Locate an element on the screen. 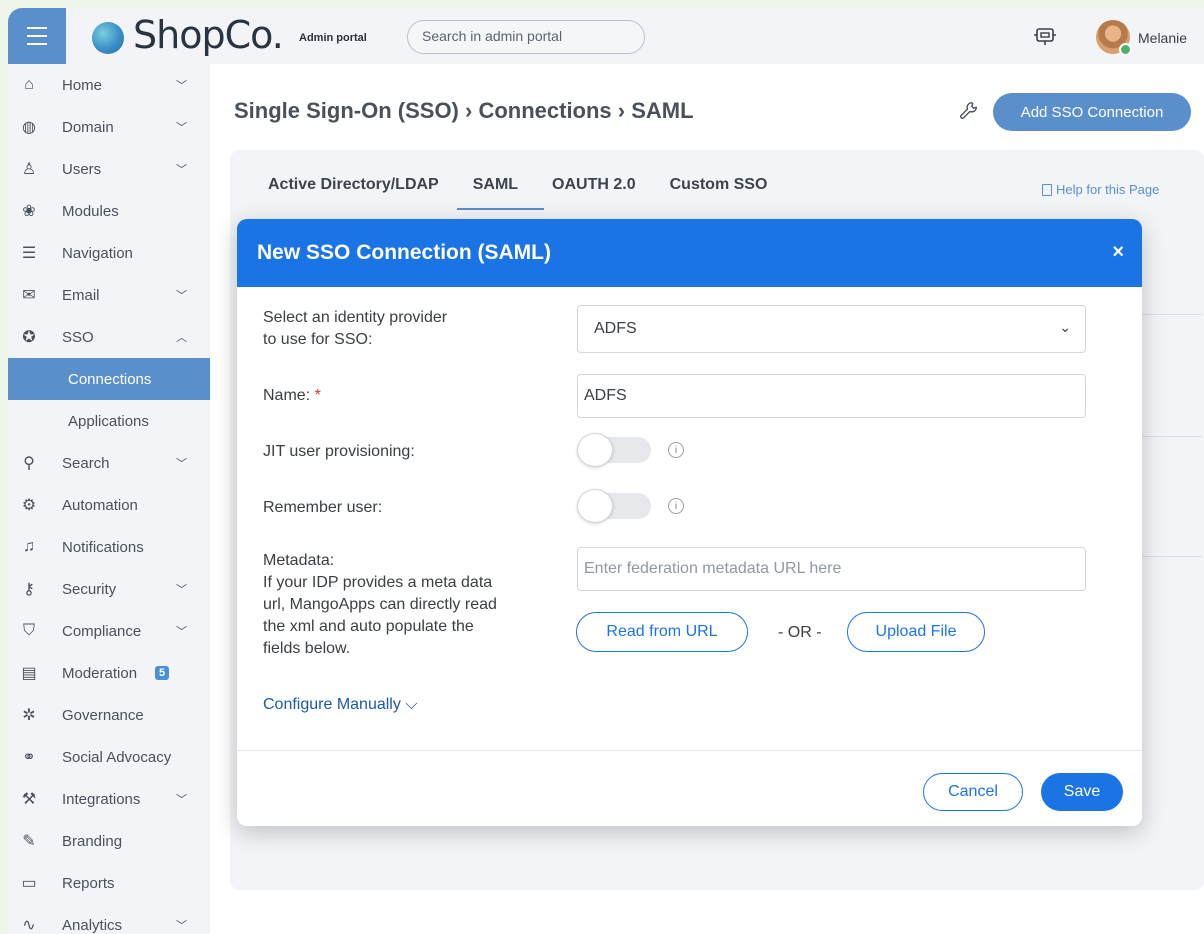  metadata-help-line: If your IDP provides a meta data is located at coordinates (378, 582).